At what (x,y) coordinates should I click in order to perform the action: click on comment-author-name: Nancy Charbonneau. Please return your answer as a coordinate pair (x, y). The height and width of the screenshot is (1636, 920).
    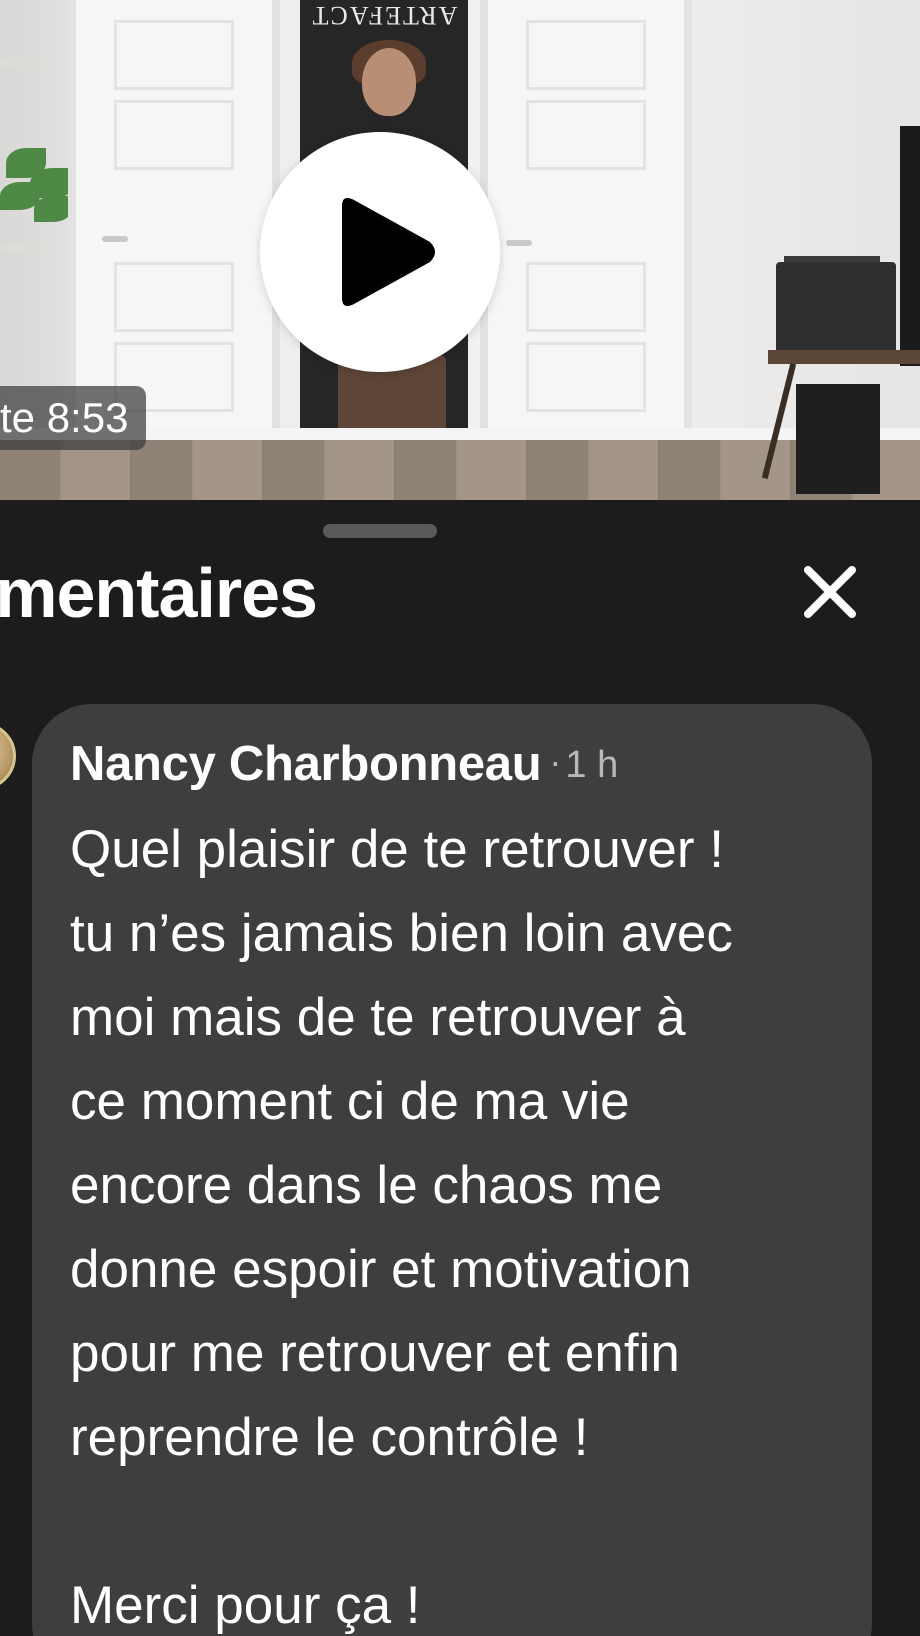
    Looking at the image, I should click on (306, 764).